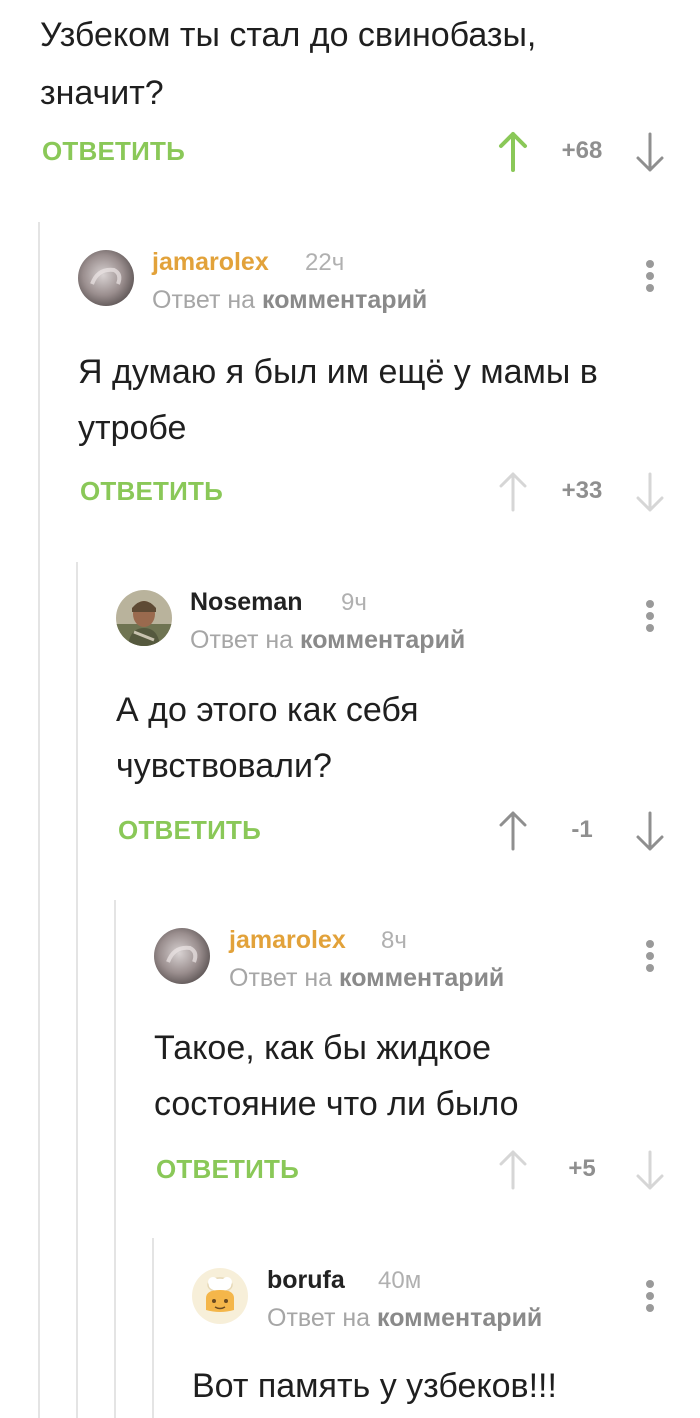 The image size is (700, 1418). Describe the element at coordinates (582, 1168) in the screenshot. I see `comment-score: +5` at that location.